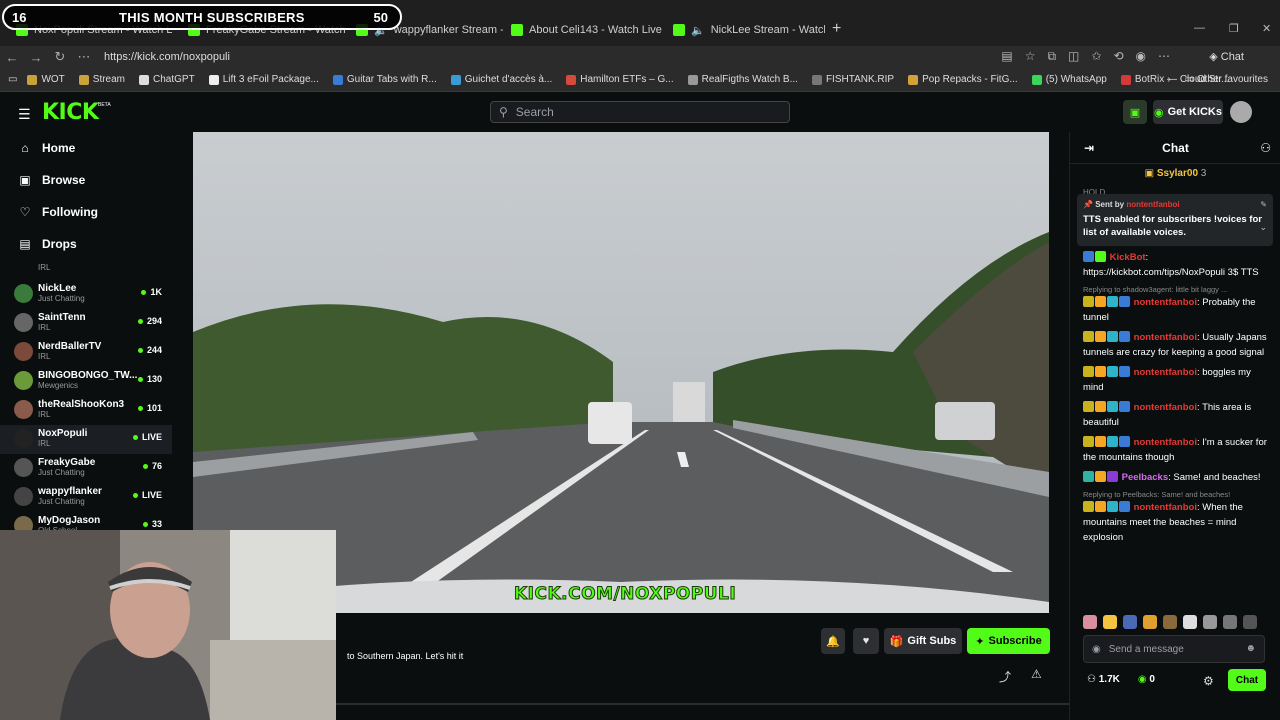 The width and height of the screenshot is (1280, 720). What do you see at coordinates (149, 350) in the screenshot?
I see `channel-viewers: 244` at bounding box center [149, 350].